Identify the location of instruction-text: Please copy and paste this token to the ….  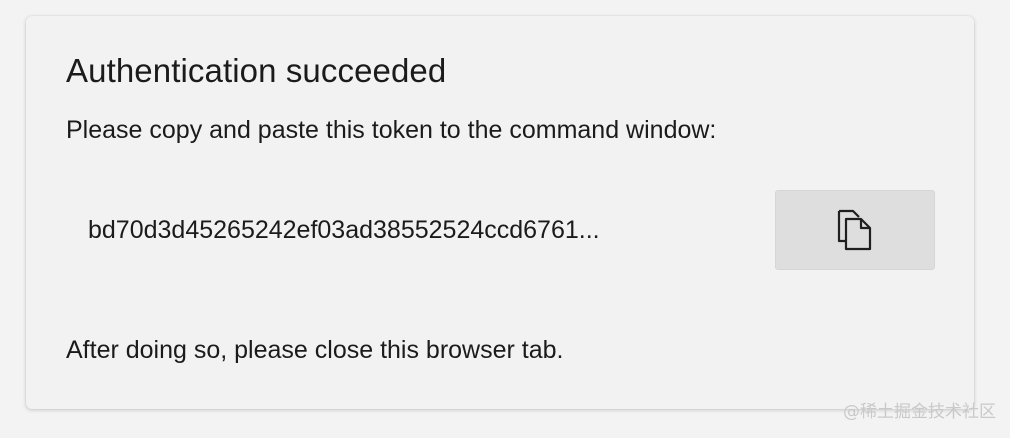
(391, 130).